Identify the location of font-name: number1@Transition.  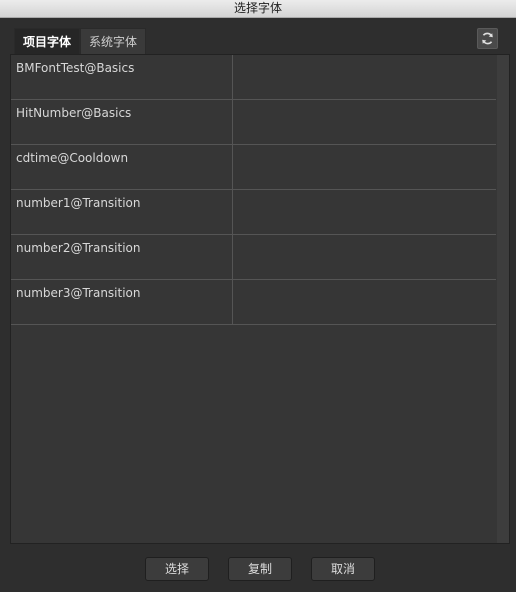
(122, 212).